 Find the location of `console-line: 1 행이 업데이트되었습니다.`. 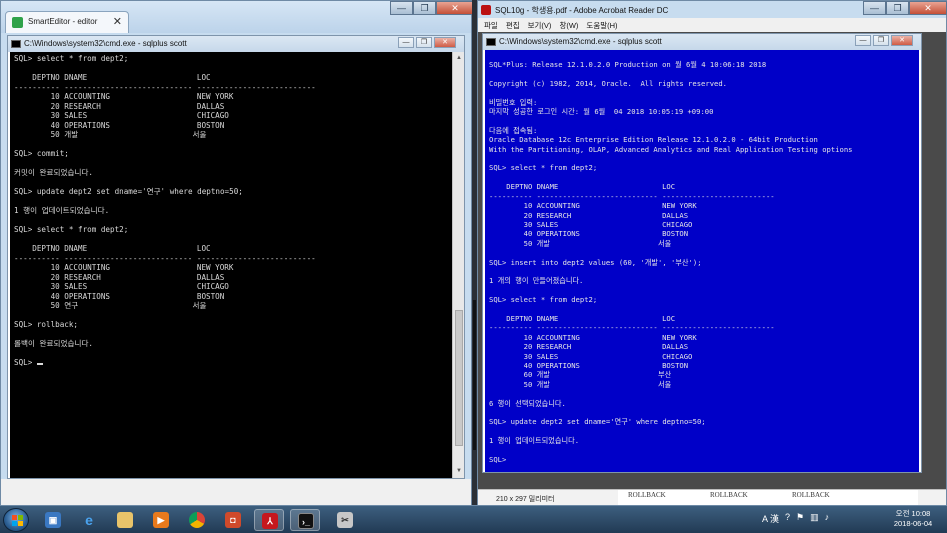

console-line: 1 행이 업데이트되었습니다. is located at coordinates (62, 210).